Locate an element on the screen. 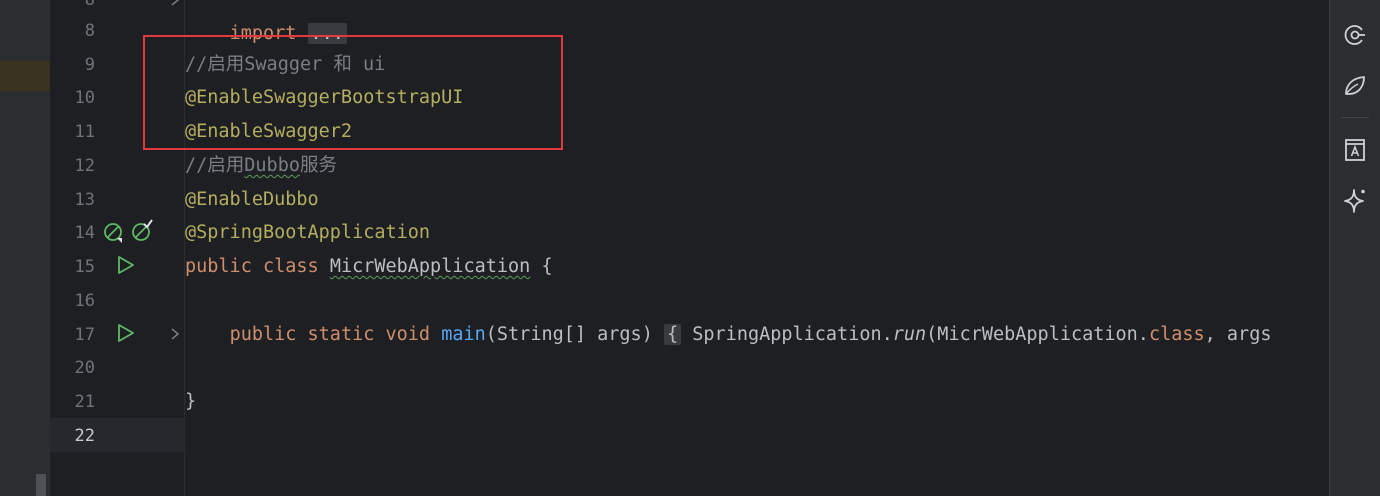 The image size is (1380, 496). line-number: 8 is located at coordinates (89, 31).